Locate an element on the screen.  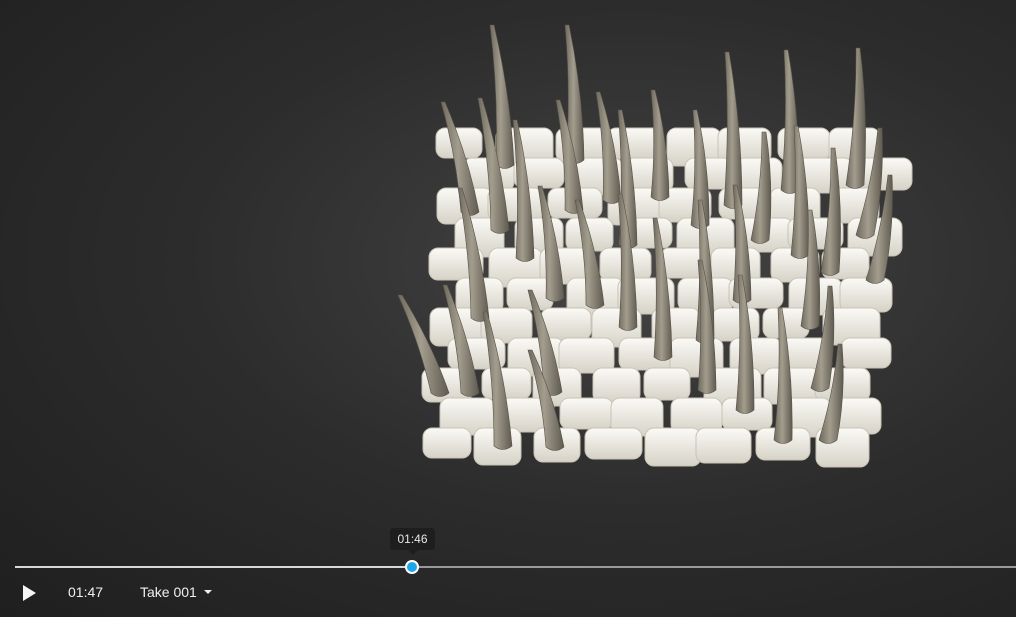
animation-controls: 01:47 Take 001 is located at coordinates (508, 592).